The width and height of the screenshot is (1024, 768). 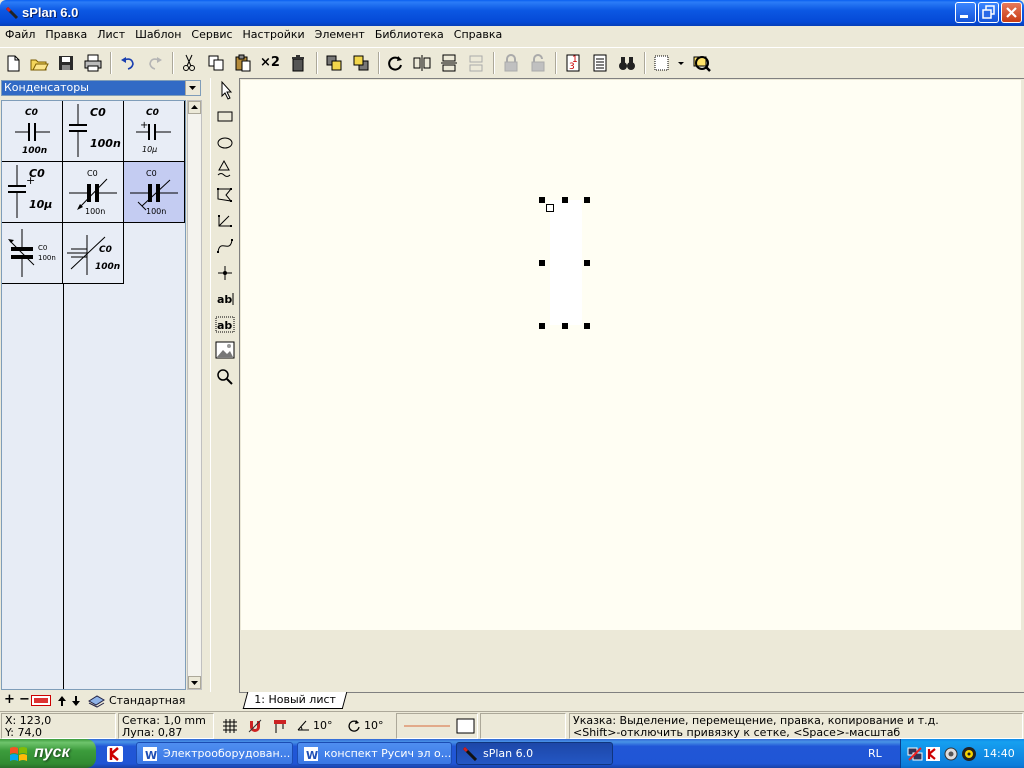 What do you see at coordinates (988, 12) in the screenshot?
I see `restore-button` at bounding box center [988, 12].